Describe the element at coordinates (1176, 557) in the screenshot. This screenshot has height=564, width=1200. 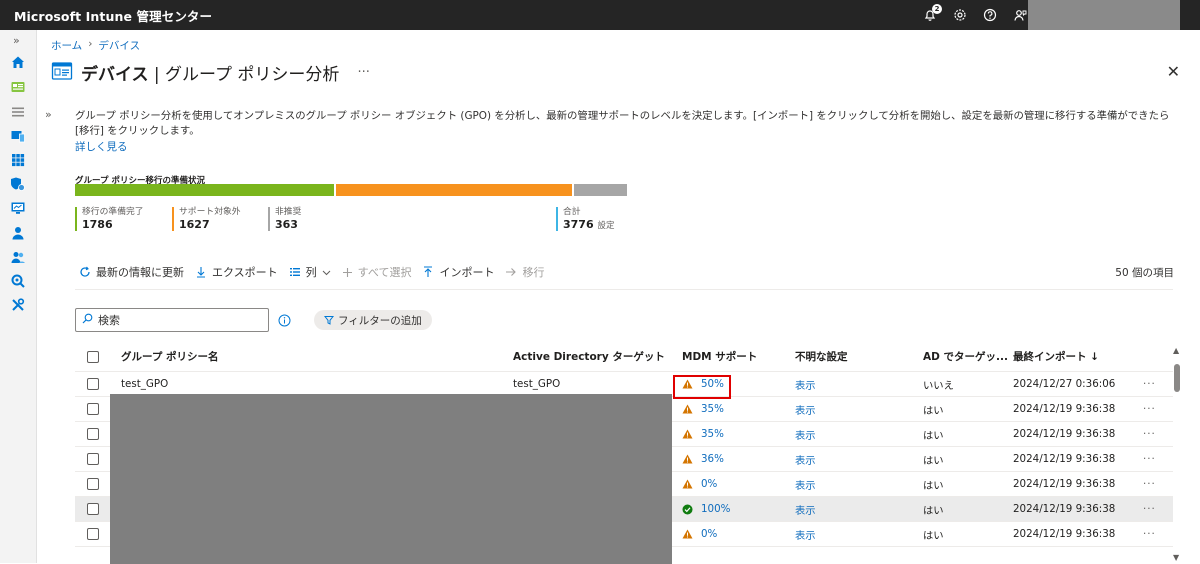
I see `scroll-down-icon: ▼` at that location.